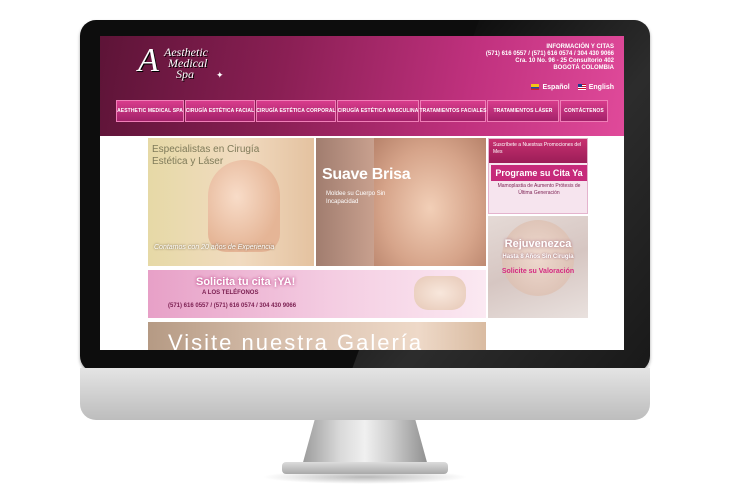 The image size is (750, 500). I want to click on lang-label: English, so click(601, 87).